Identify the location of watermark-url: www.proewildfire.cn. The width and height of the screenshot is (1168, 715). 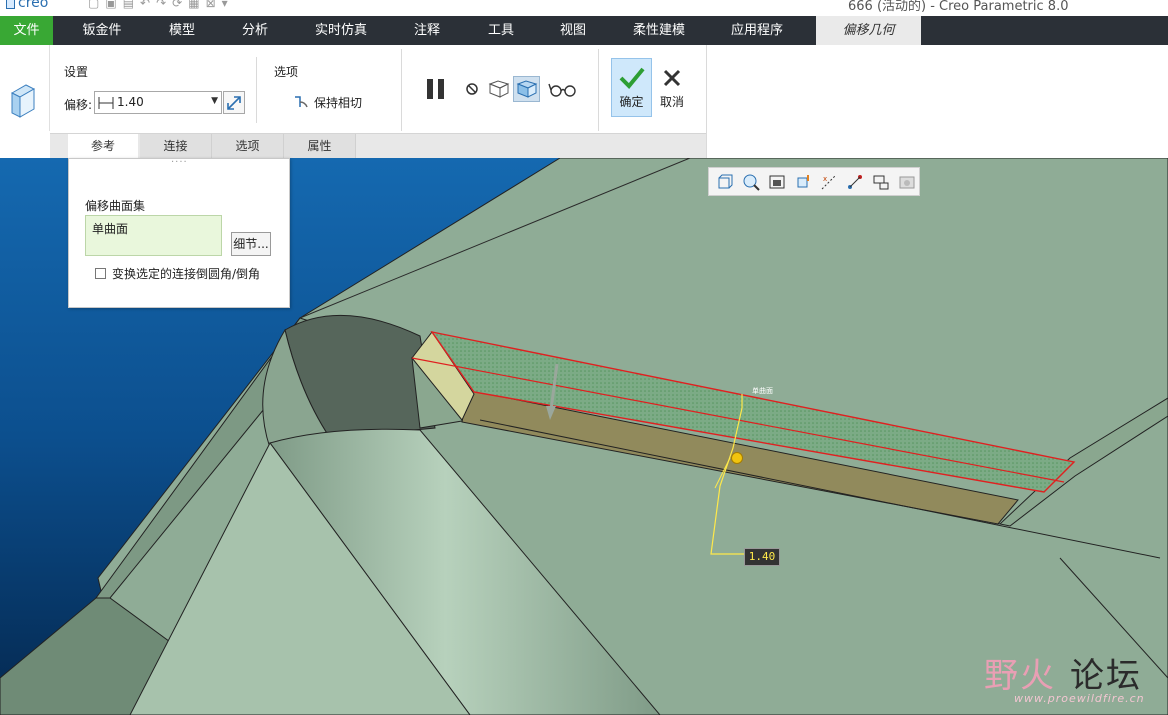
(1079, 698).